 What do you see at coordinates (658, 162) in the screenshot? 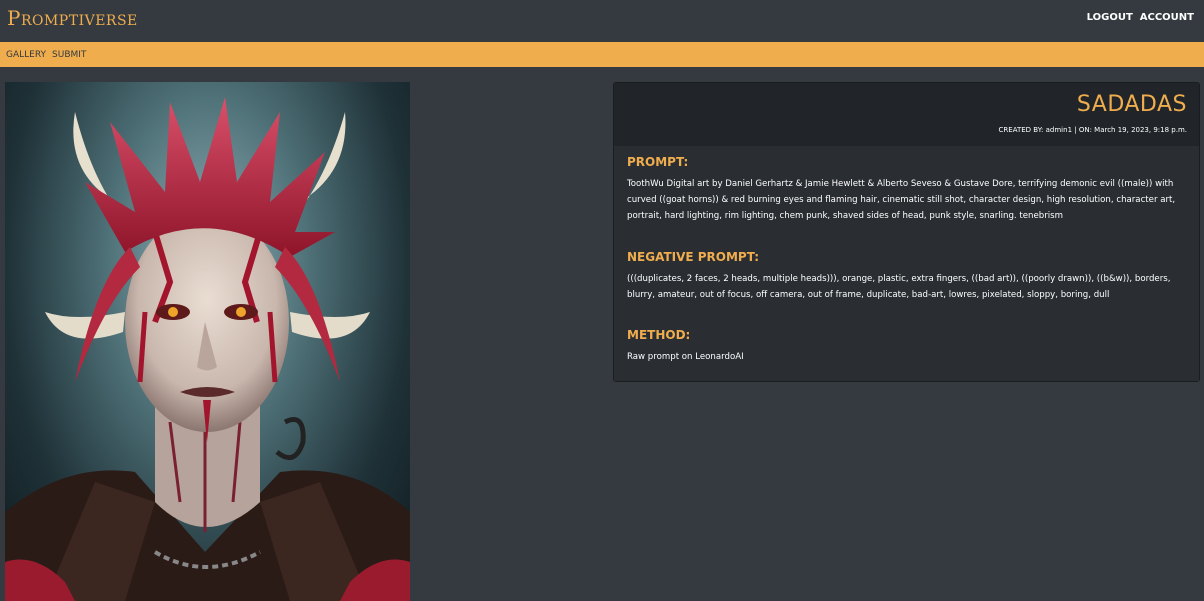
I see `prompt-heading: PROMPT:` at bounding box center [658, 162].